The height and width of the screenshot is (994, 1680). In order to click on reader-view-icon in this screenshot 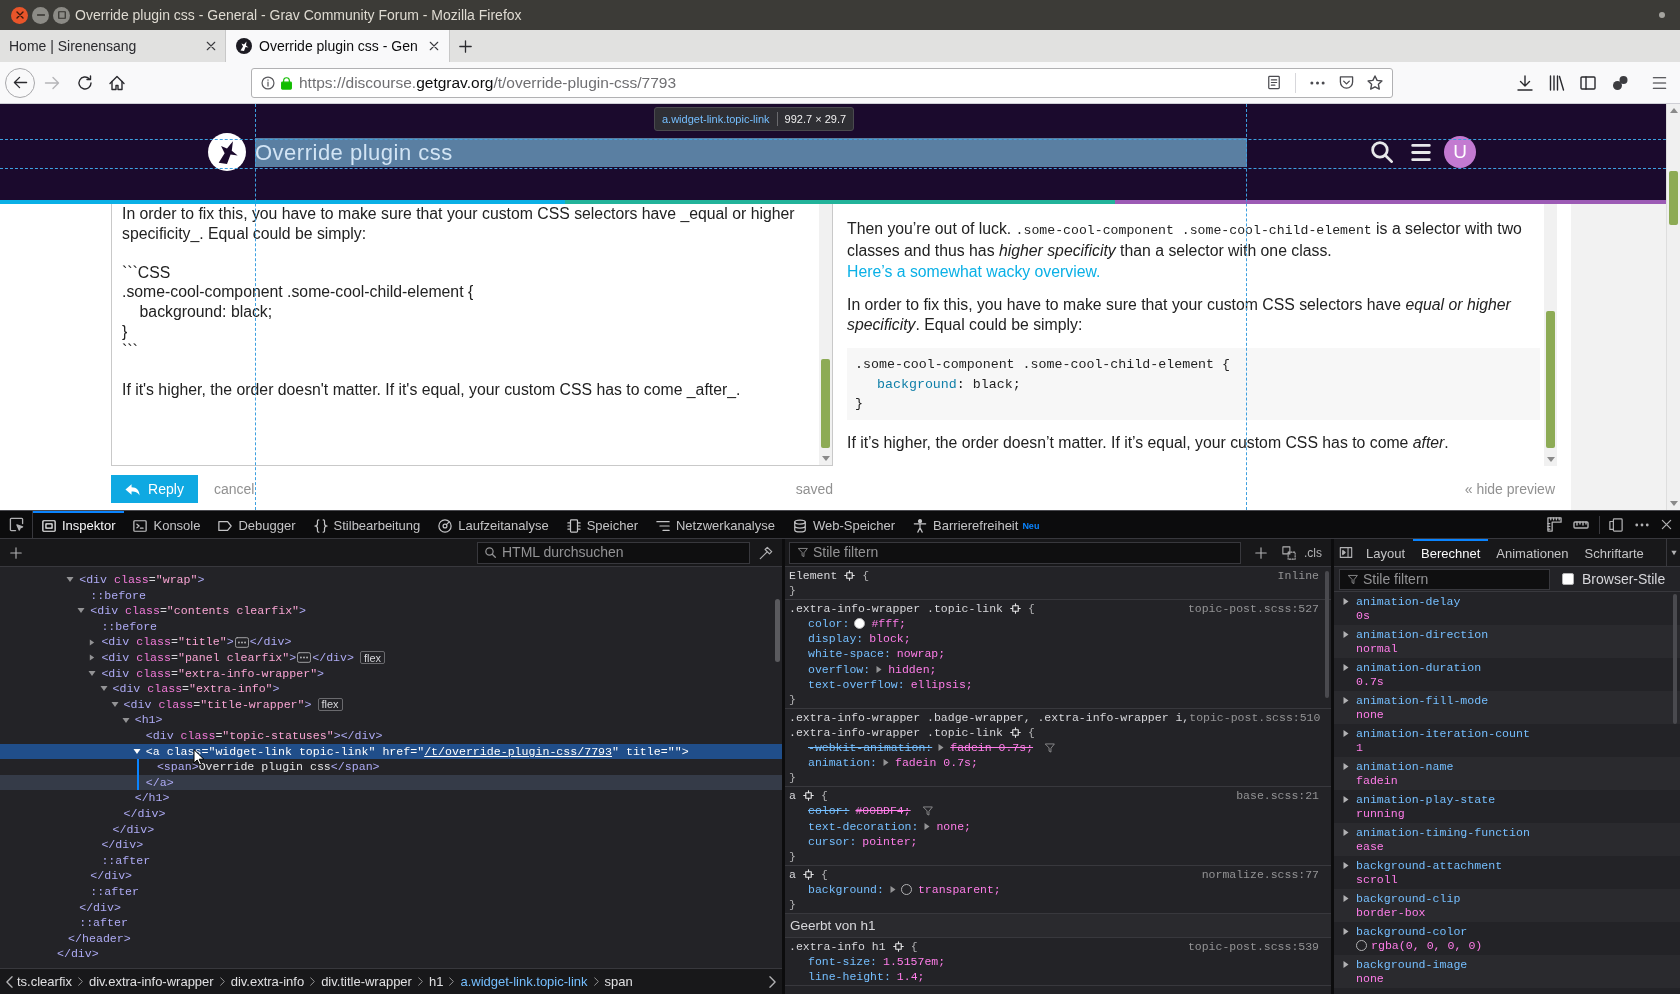, I will do `click(1274, 82)`.